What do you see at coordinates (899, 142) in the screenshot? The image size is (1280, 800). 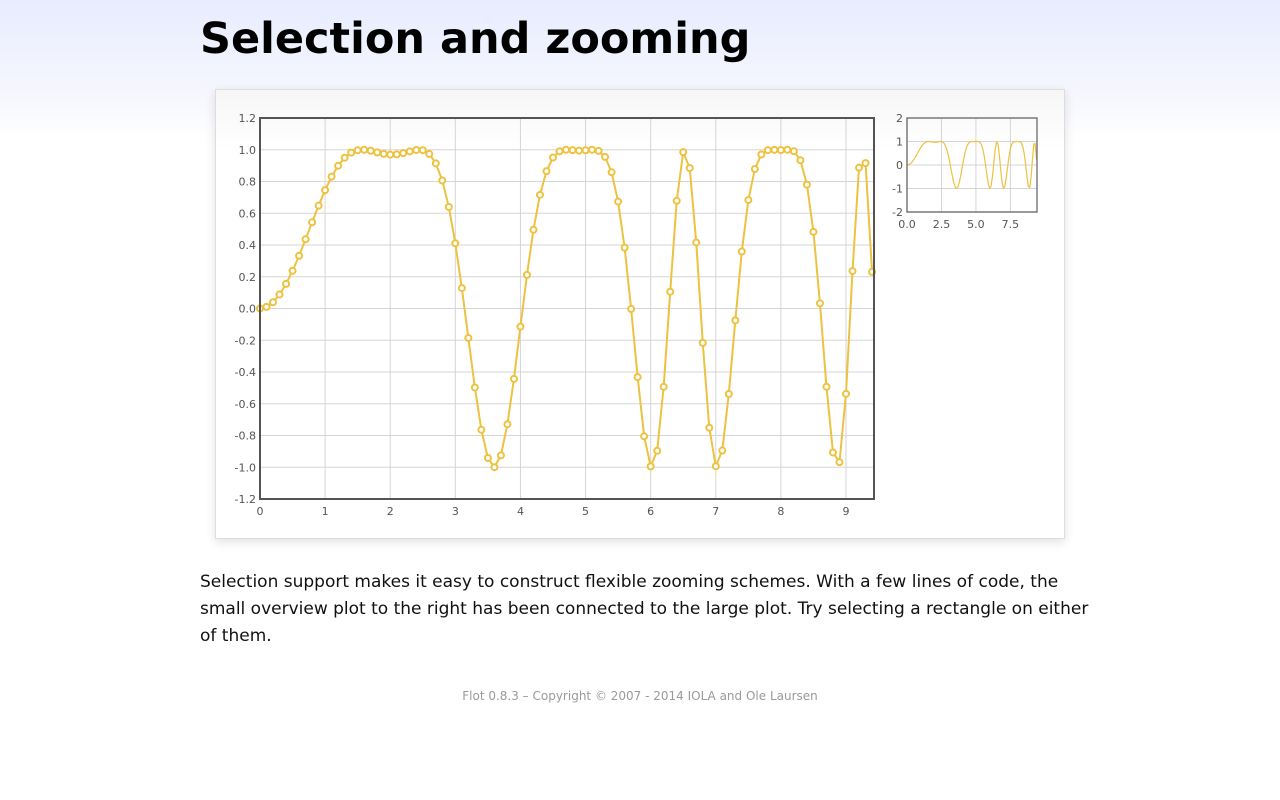 I see `overview-y-tick-label: 1` at bounding box center [899, 142].